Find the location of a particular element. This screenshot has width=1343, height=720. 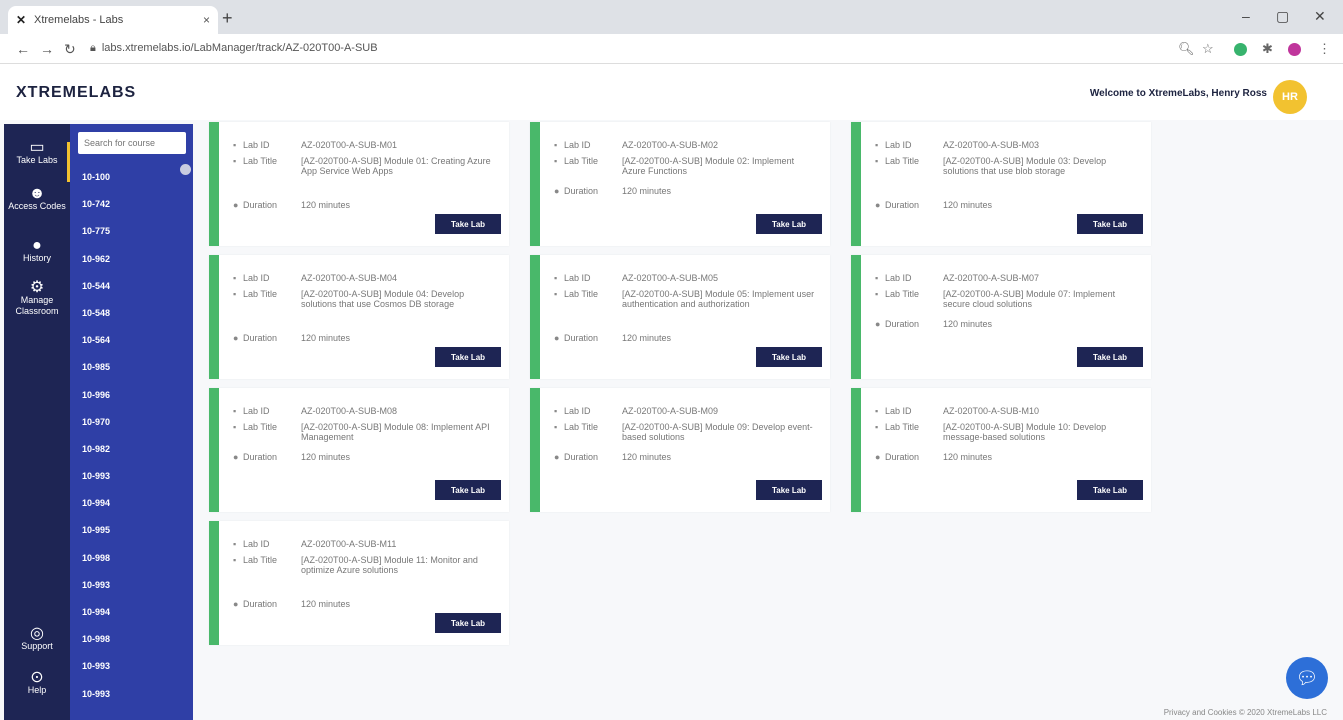

rail-item-support: ◎ Support is located at coordinates (37, 639).